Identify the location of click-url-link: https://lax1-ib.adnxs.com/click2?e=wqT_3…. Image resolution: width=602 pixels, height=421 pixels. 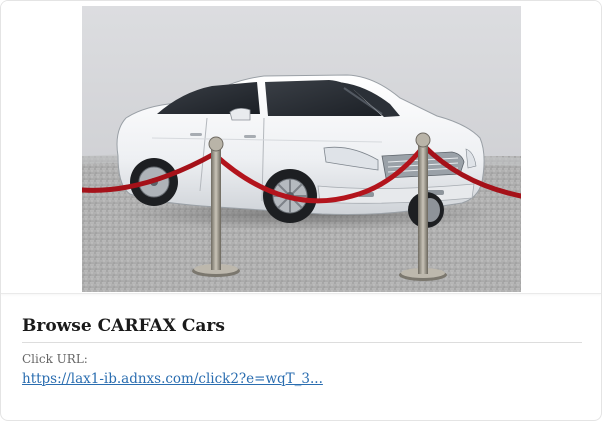
(172, 379).